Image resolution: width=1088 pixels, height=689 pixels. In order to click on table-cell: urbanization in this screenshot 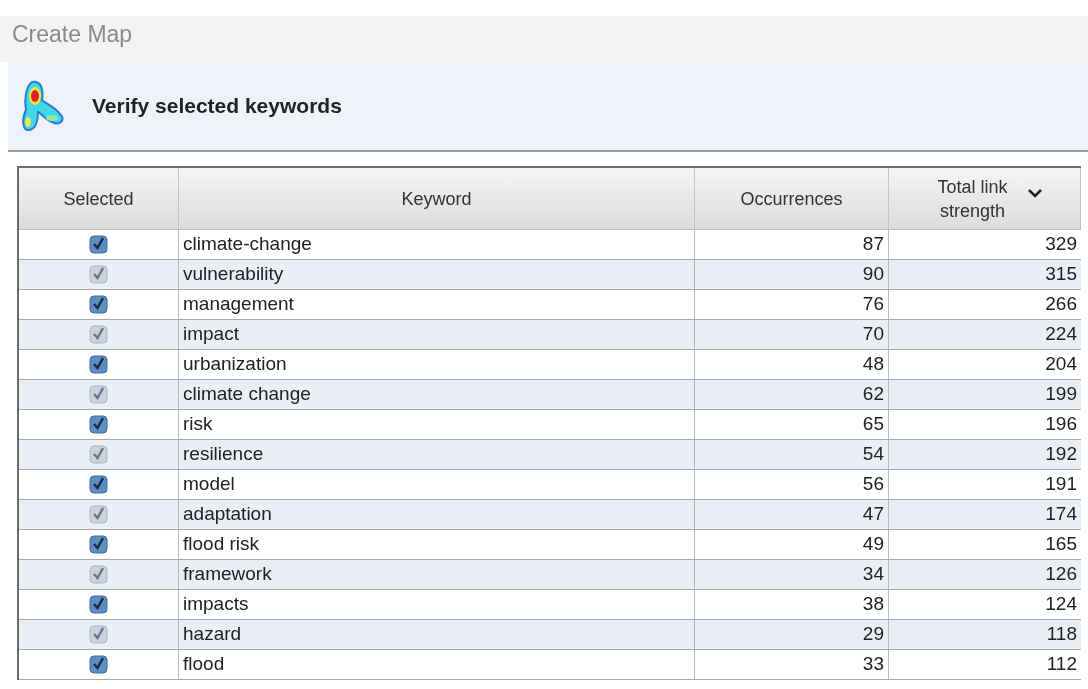, I will do `click(437, 364)`.